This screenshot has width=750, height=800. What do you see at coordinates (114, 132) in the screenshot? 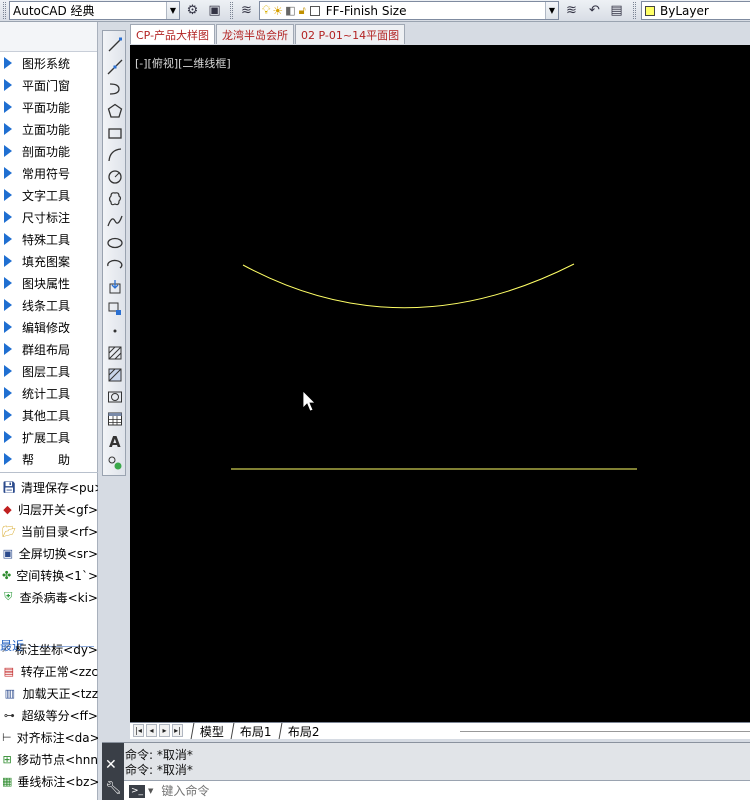
I see `rectangle-icon` at bounding box center [114, 132].